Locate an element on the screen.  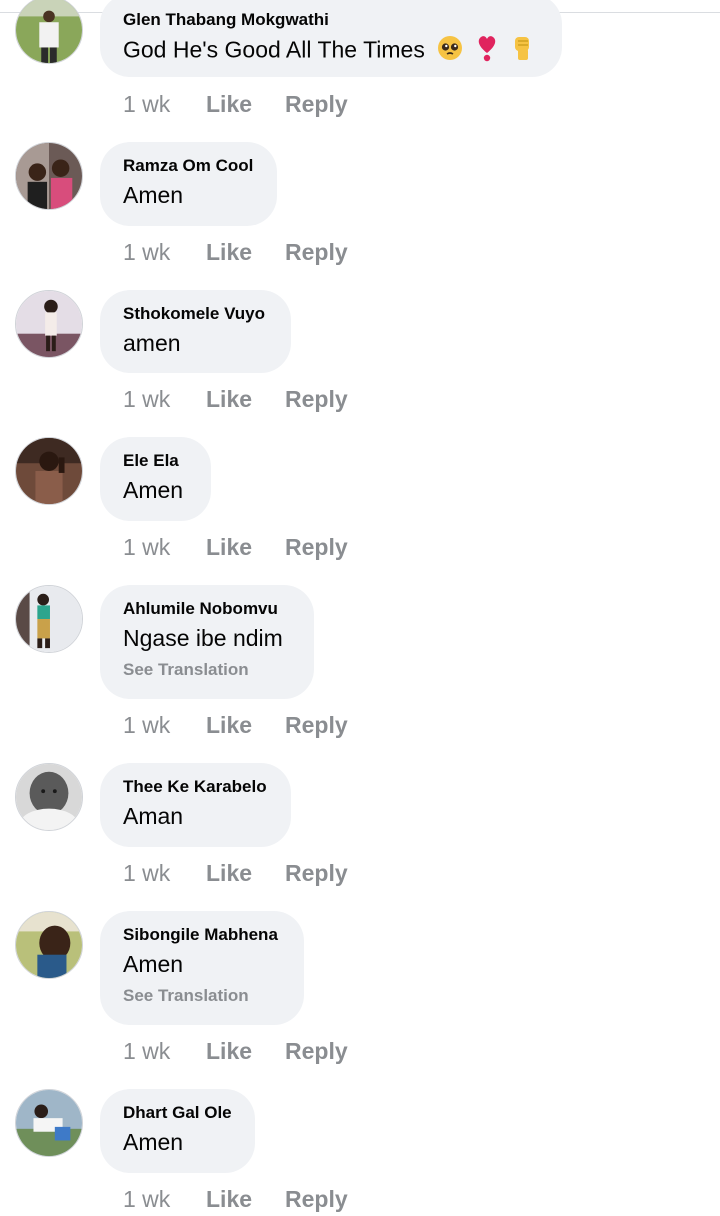
comment-bubble: Sibongile Mabhena Amen See Translation is located at coordinates (202, 968).